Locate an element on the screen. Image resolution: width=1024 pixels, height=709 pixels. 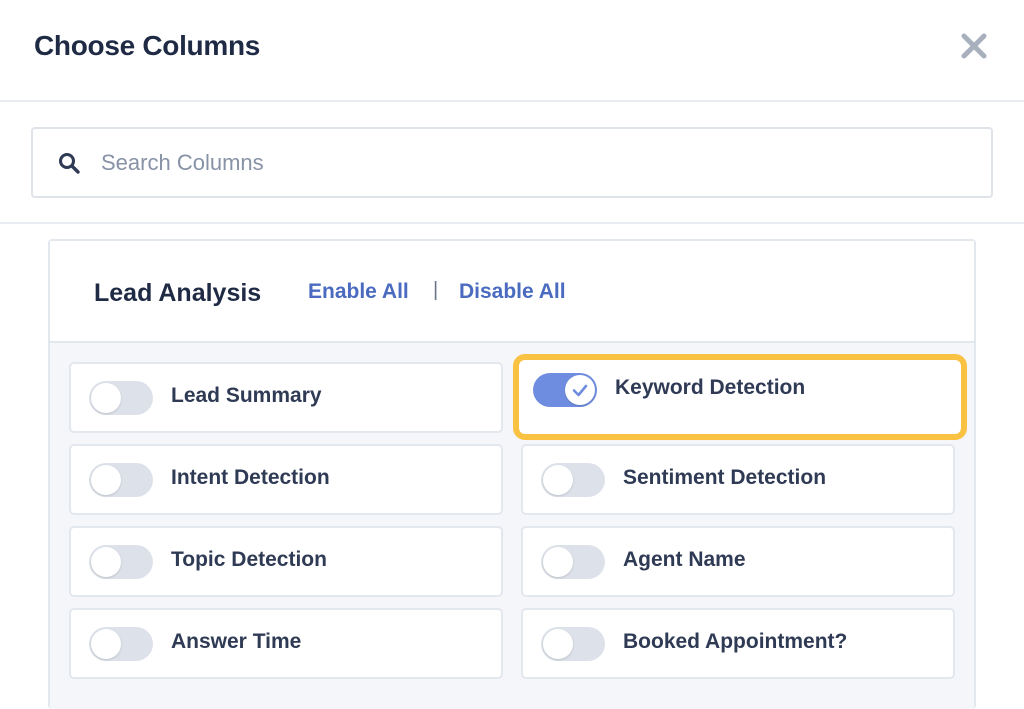
column-label: Sentiment Detection is located at coordinates (725, 477).